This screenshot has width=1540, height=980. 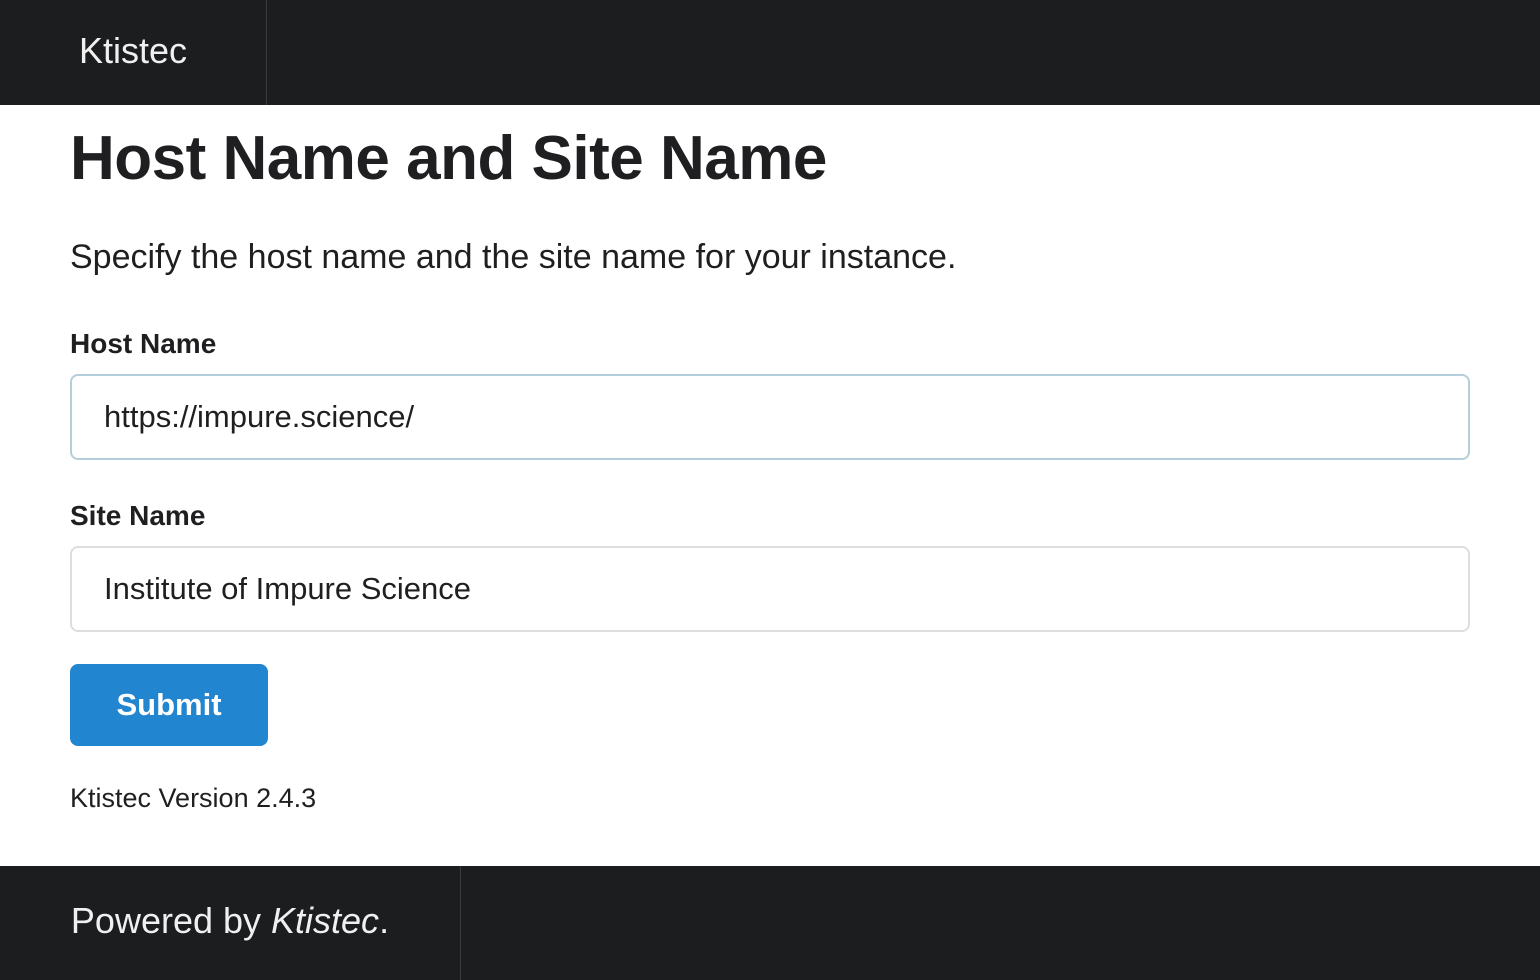 I want to click on site-name-input, so click(x=770, y=589).